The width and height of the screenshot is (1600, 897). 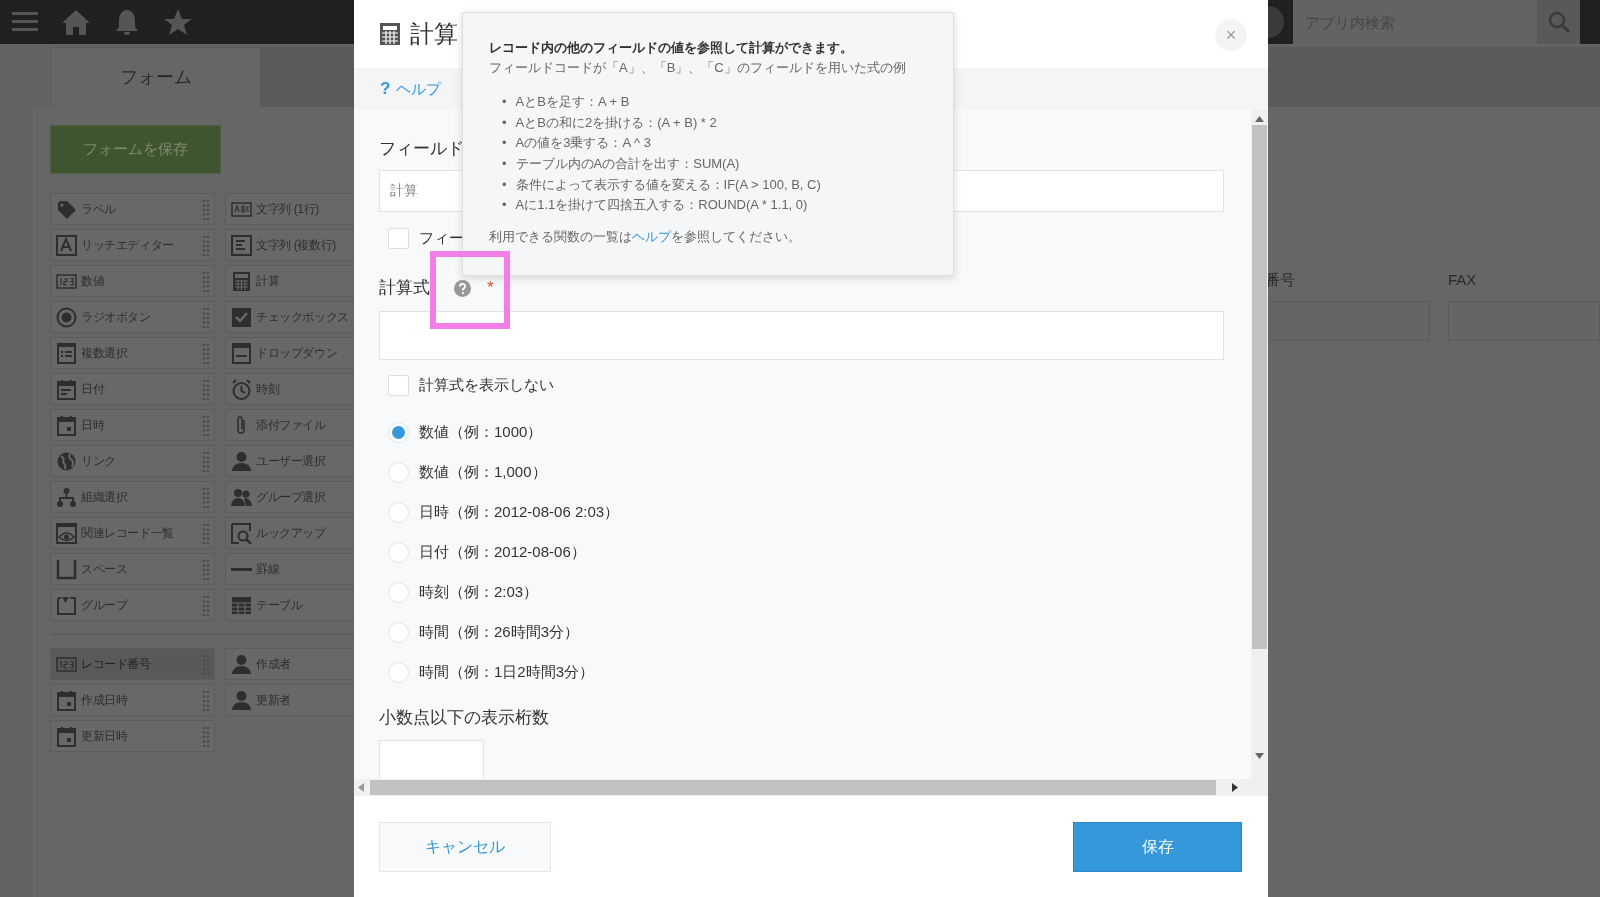 I want to click on tooltip-footer: 利用できる関数の一覧はヘルプを参照してください。, so click(x=711, y=237).